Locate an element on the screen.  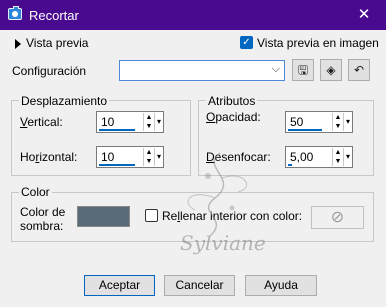
shadow-color-label-line1: Color de is located at coordinates (43, 212).